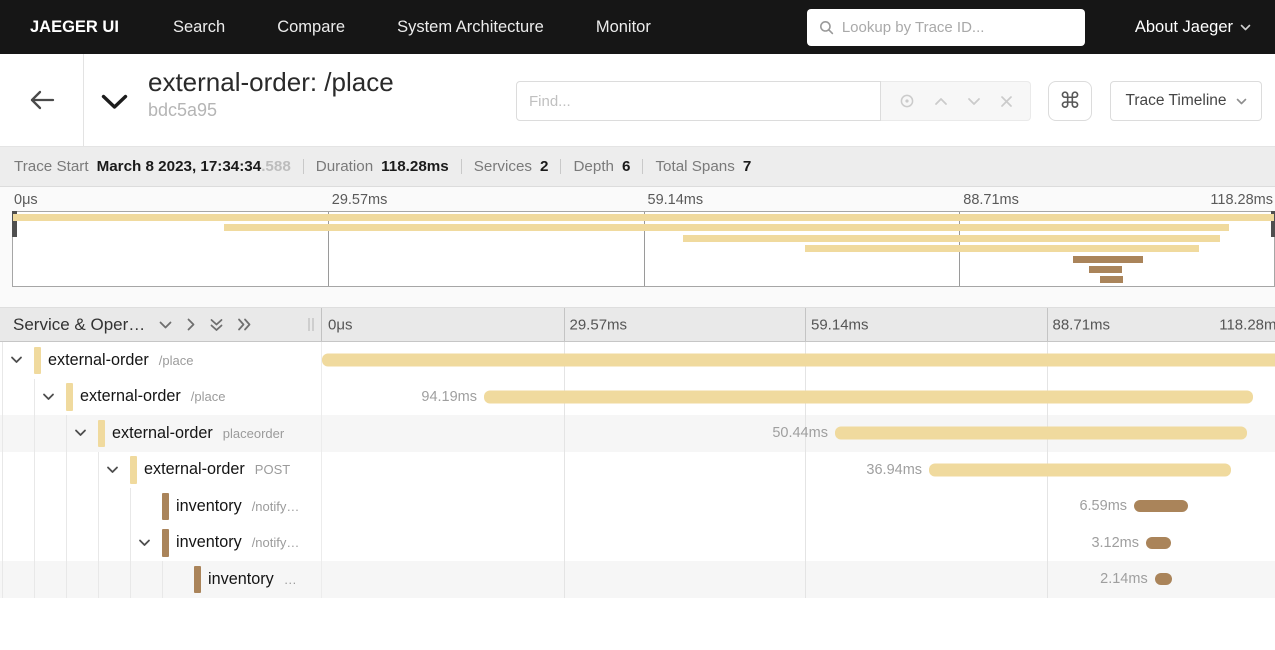 The image size is (1275, 650). I want to click on span-duration-label: 6.59ms, so click(1103, 506).